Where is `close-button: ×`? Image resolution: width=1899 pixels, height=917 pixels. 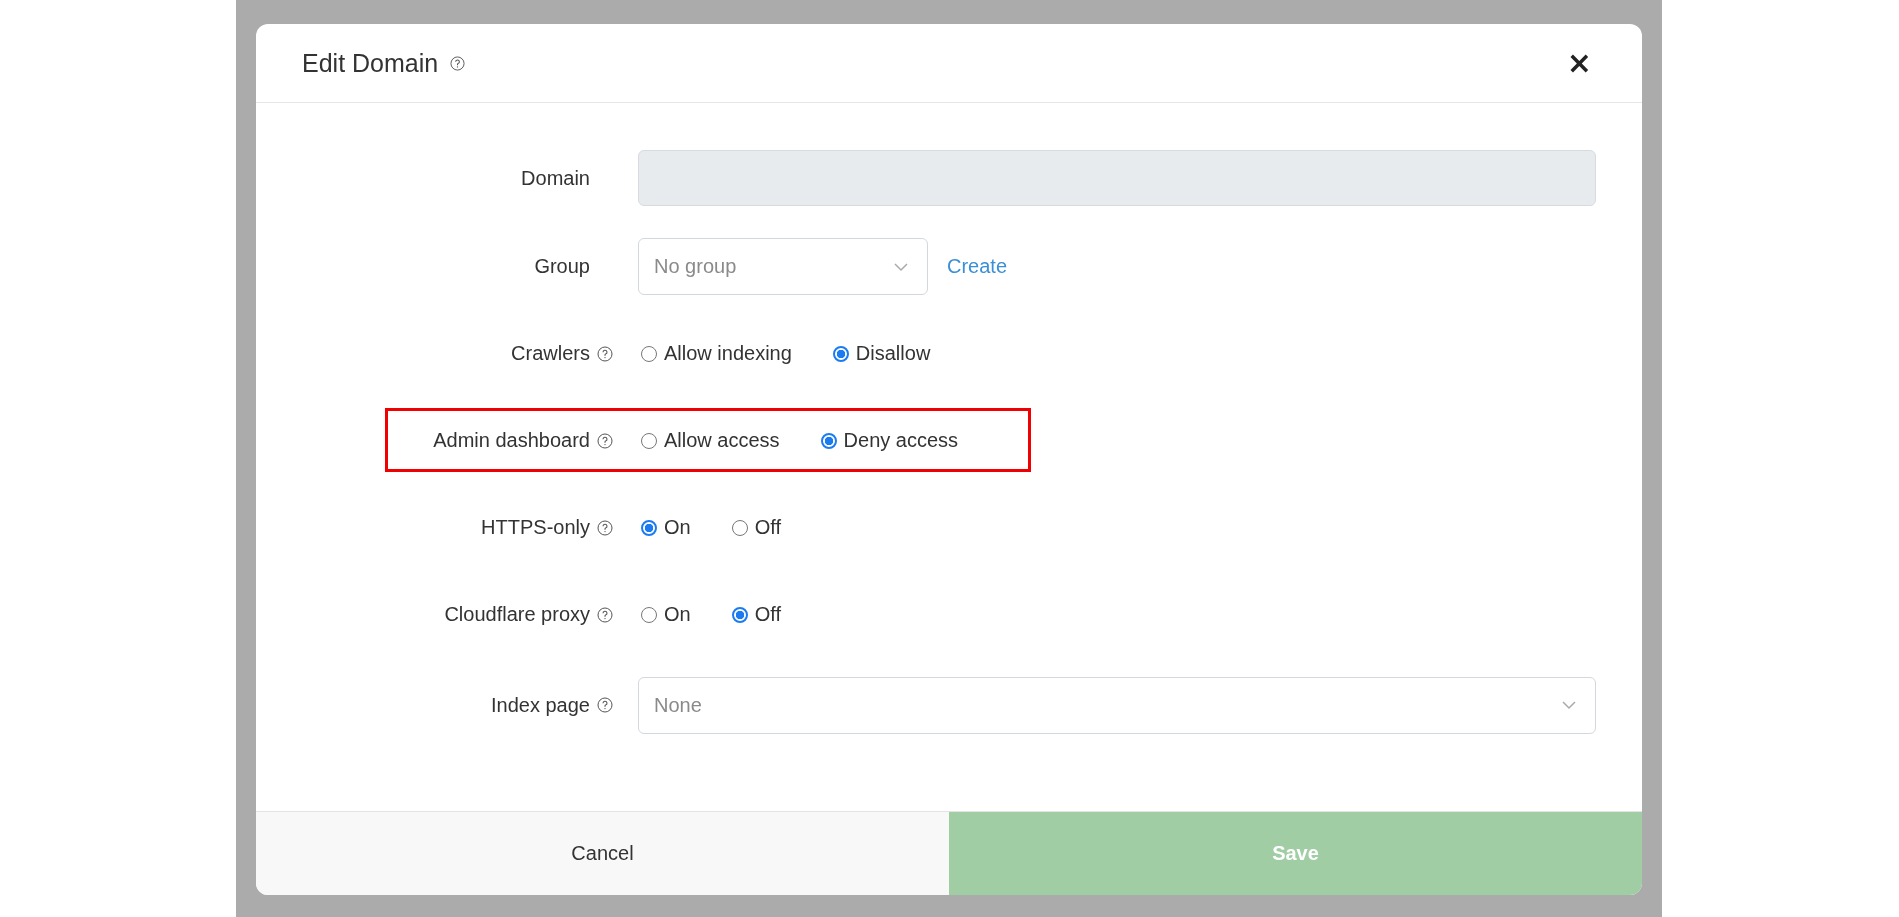 close-button: × is located at coordinates (1579, 63).